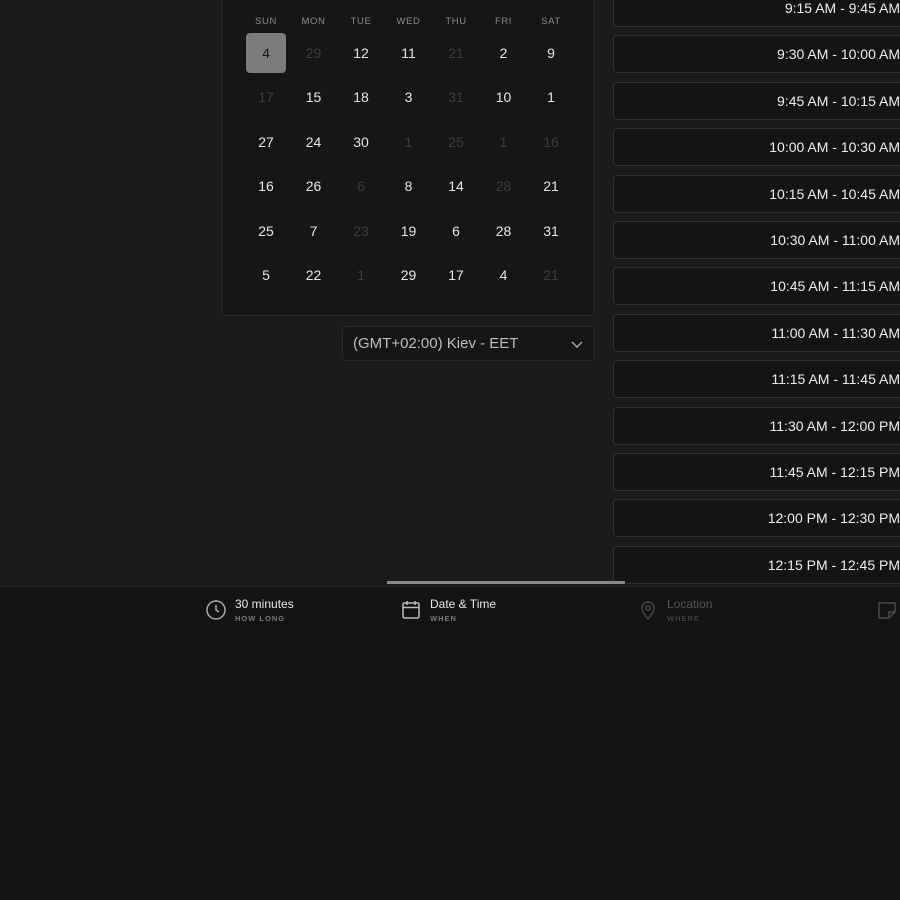 This screenshot has width=900, height=900. I want to click on calendar-day: 5, so click(266, 275).